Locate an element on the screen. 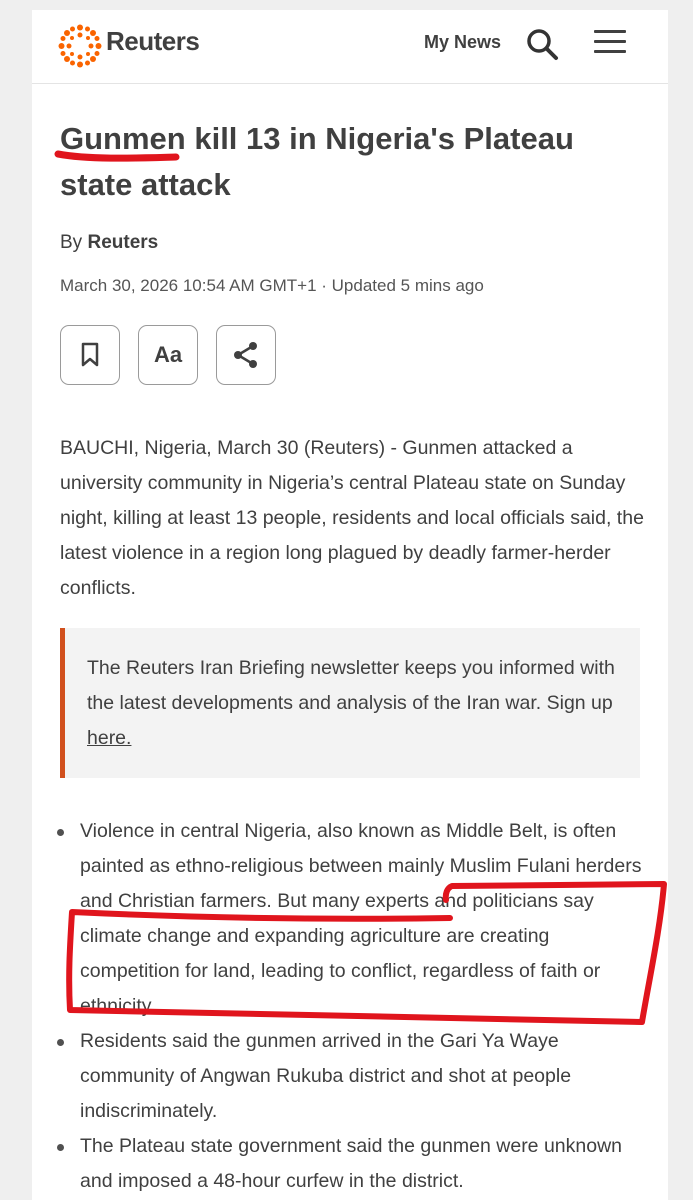 The height and width of the screenshot is (1200, 693). hamburger-menu-icon is located at coordinates (610, 44).